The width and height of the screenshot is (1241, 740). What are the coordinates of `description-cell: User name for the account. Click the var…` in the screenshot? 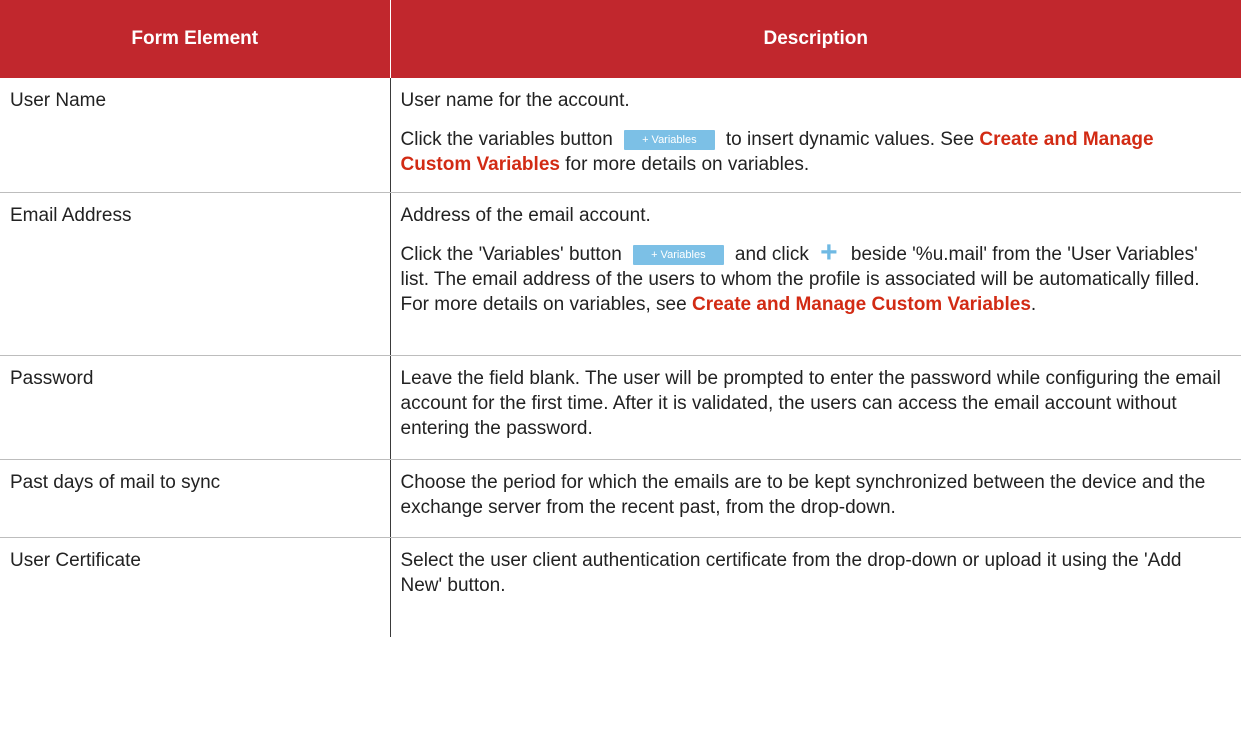 It's located at (815, 135).